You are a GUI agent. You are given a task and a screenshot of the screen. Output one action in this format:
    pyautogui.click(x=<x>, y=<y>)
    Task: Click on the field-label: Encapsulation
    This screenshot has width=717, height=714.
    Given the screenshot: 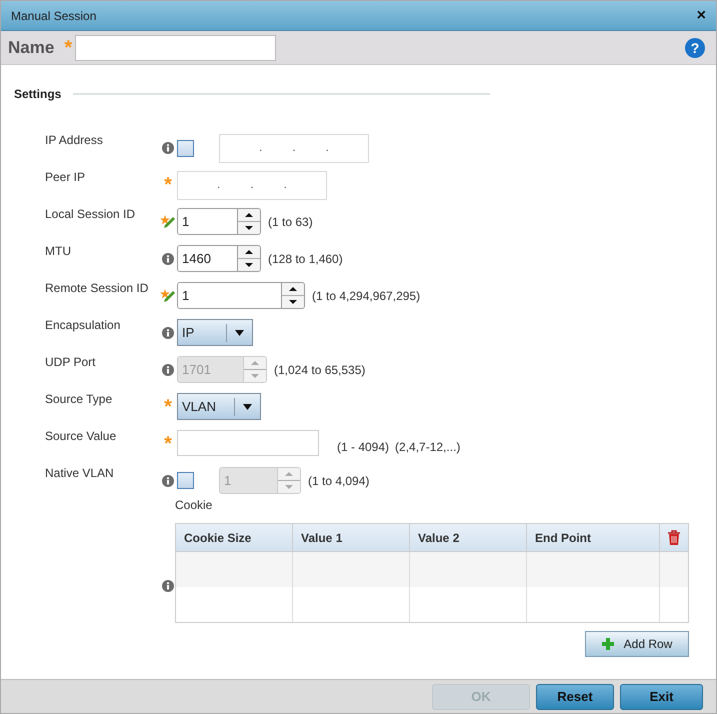 What is the action you would take?
    pyautogui.click(x=83, y=325)
    